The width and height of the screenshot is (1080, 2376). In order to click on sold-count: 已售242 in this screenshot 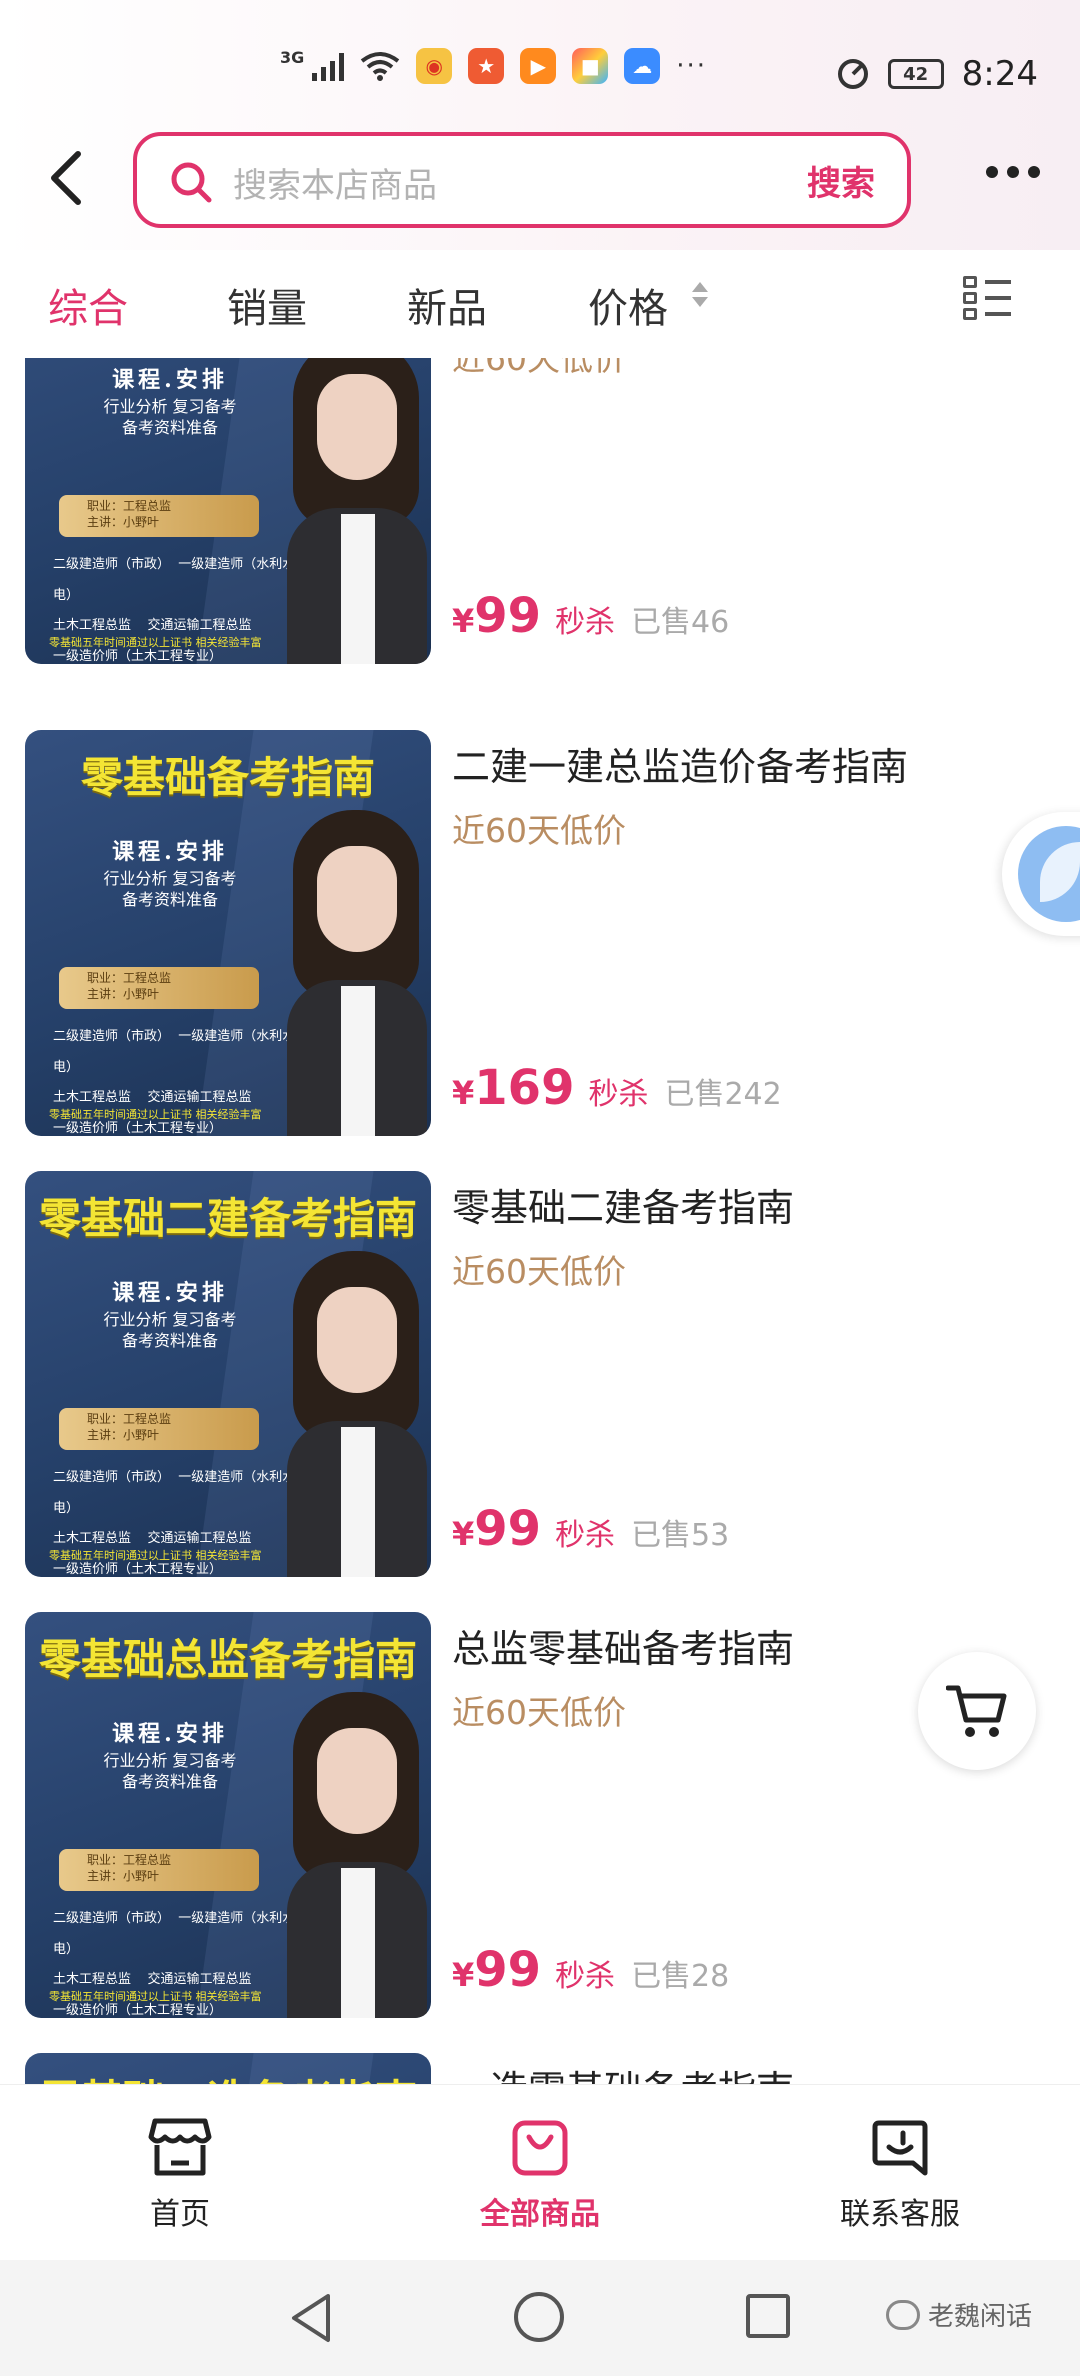, I will do `click(723, 1094)`.